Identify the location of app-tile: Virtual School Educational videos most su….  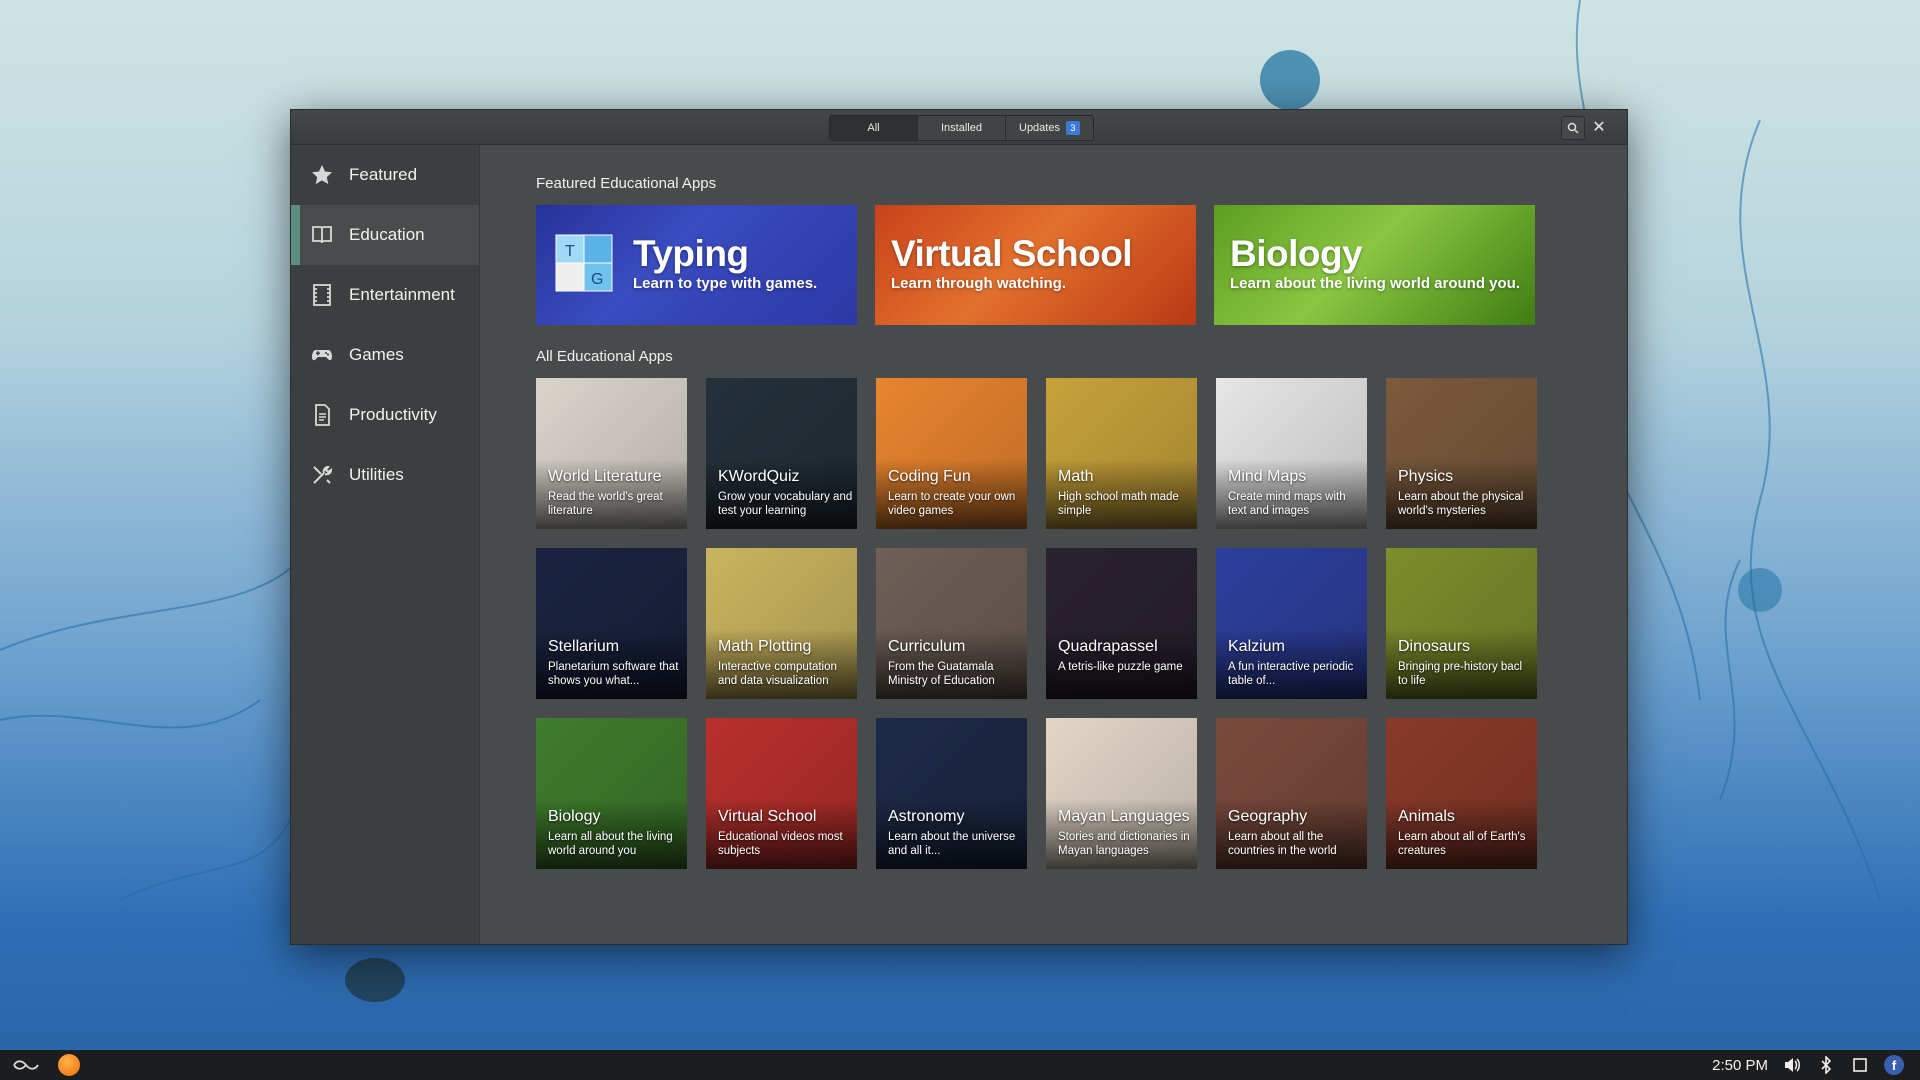
(781, 793).